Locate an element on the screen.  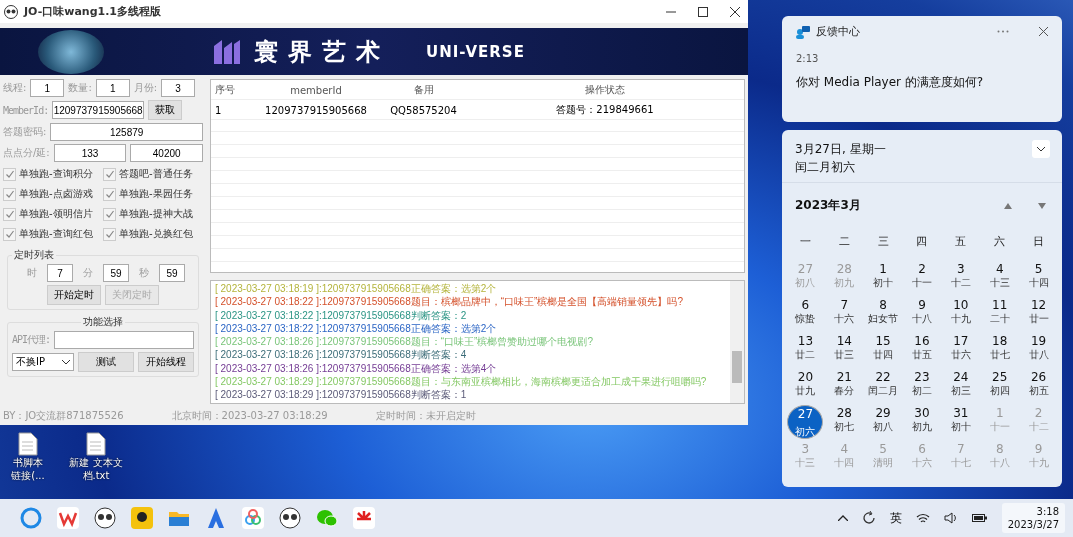
scrollbar is located at coordinates (737, 342).